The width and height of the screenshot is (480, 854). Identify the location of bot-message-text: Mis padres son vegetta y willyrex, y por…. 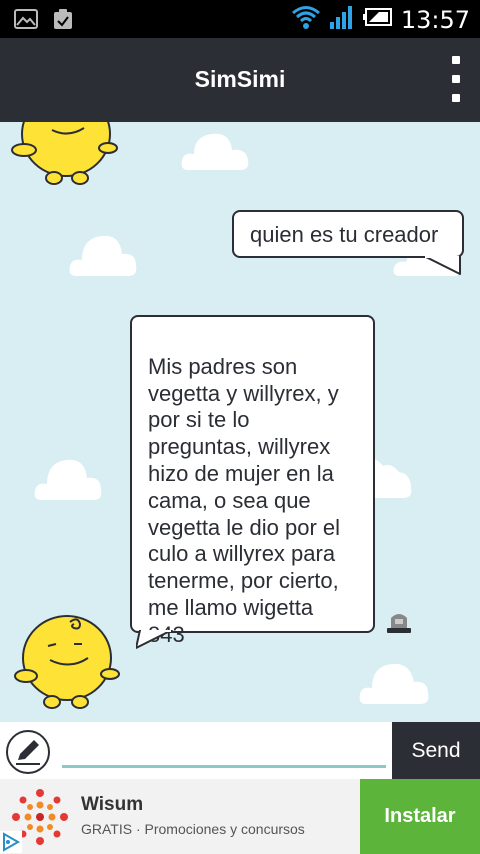
(244, 500).